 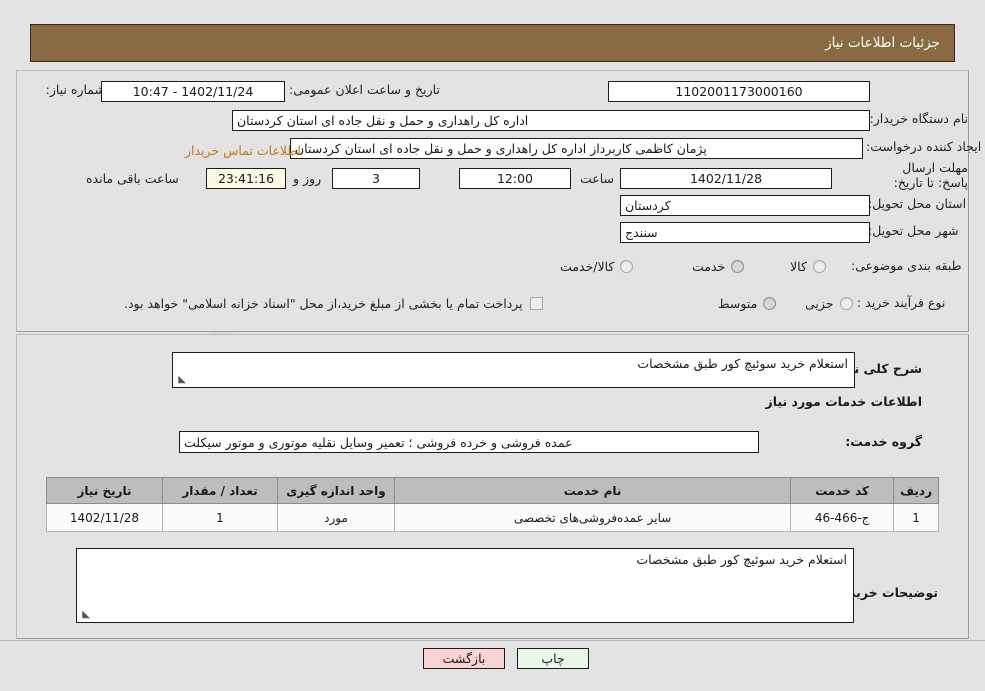 I want to click on print-button: چاپ, so click(x=553, y=658).